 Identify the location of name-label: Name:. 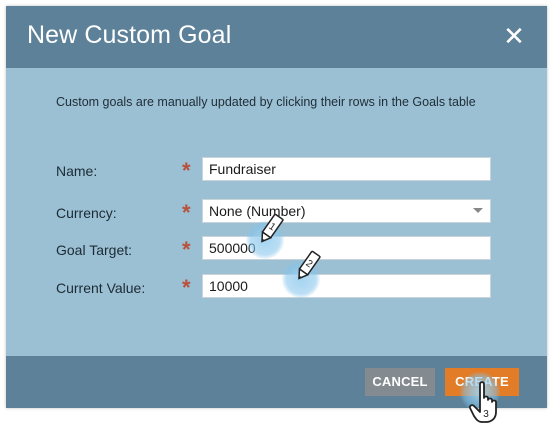
(77, 171).